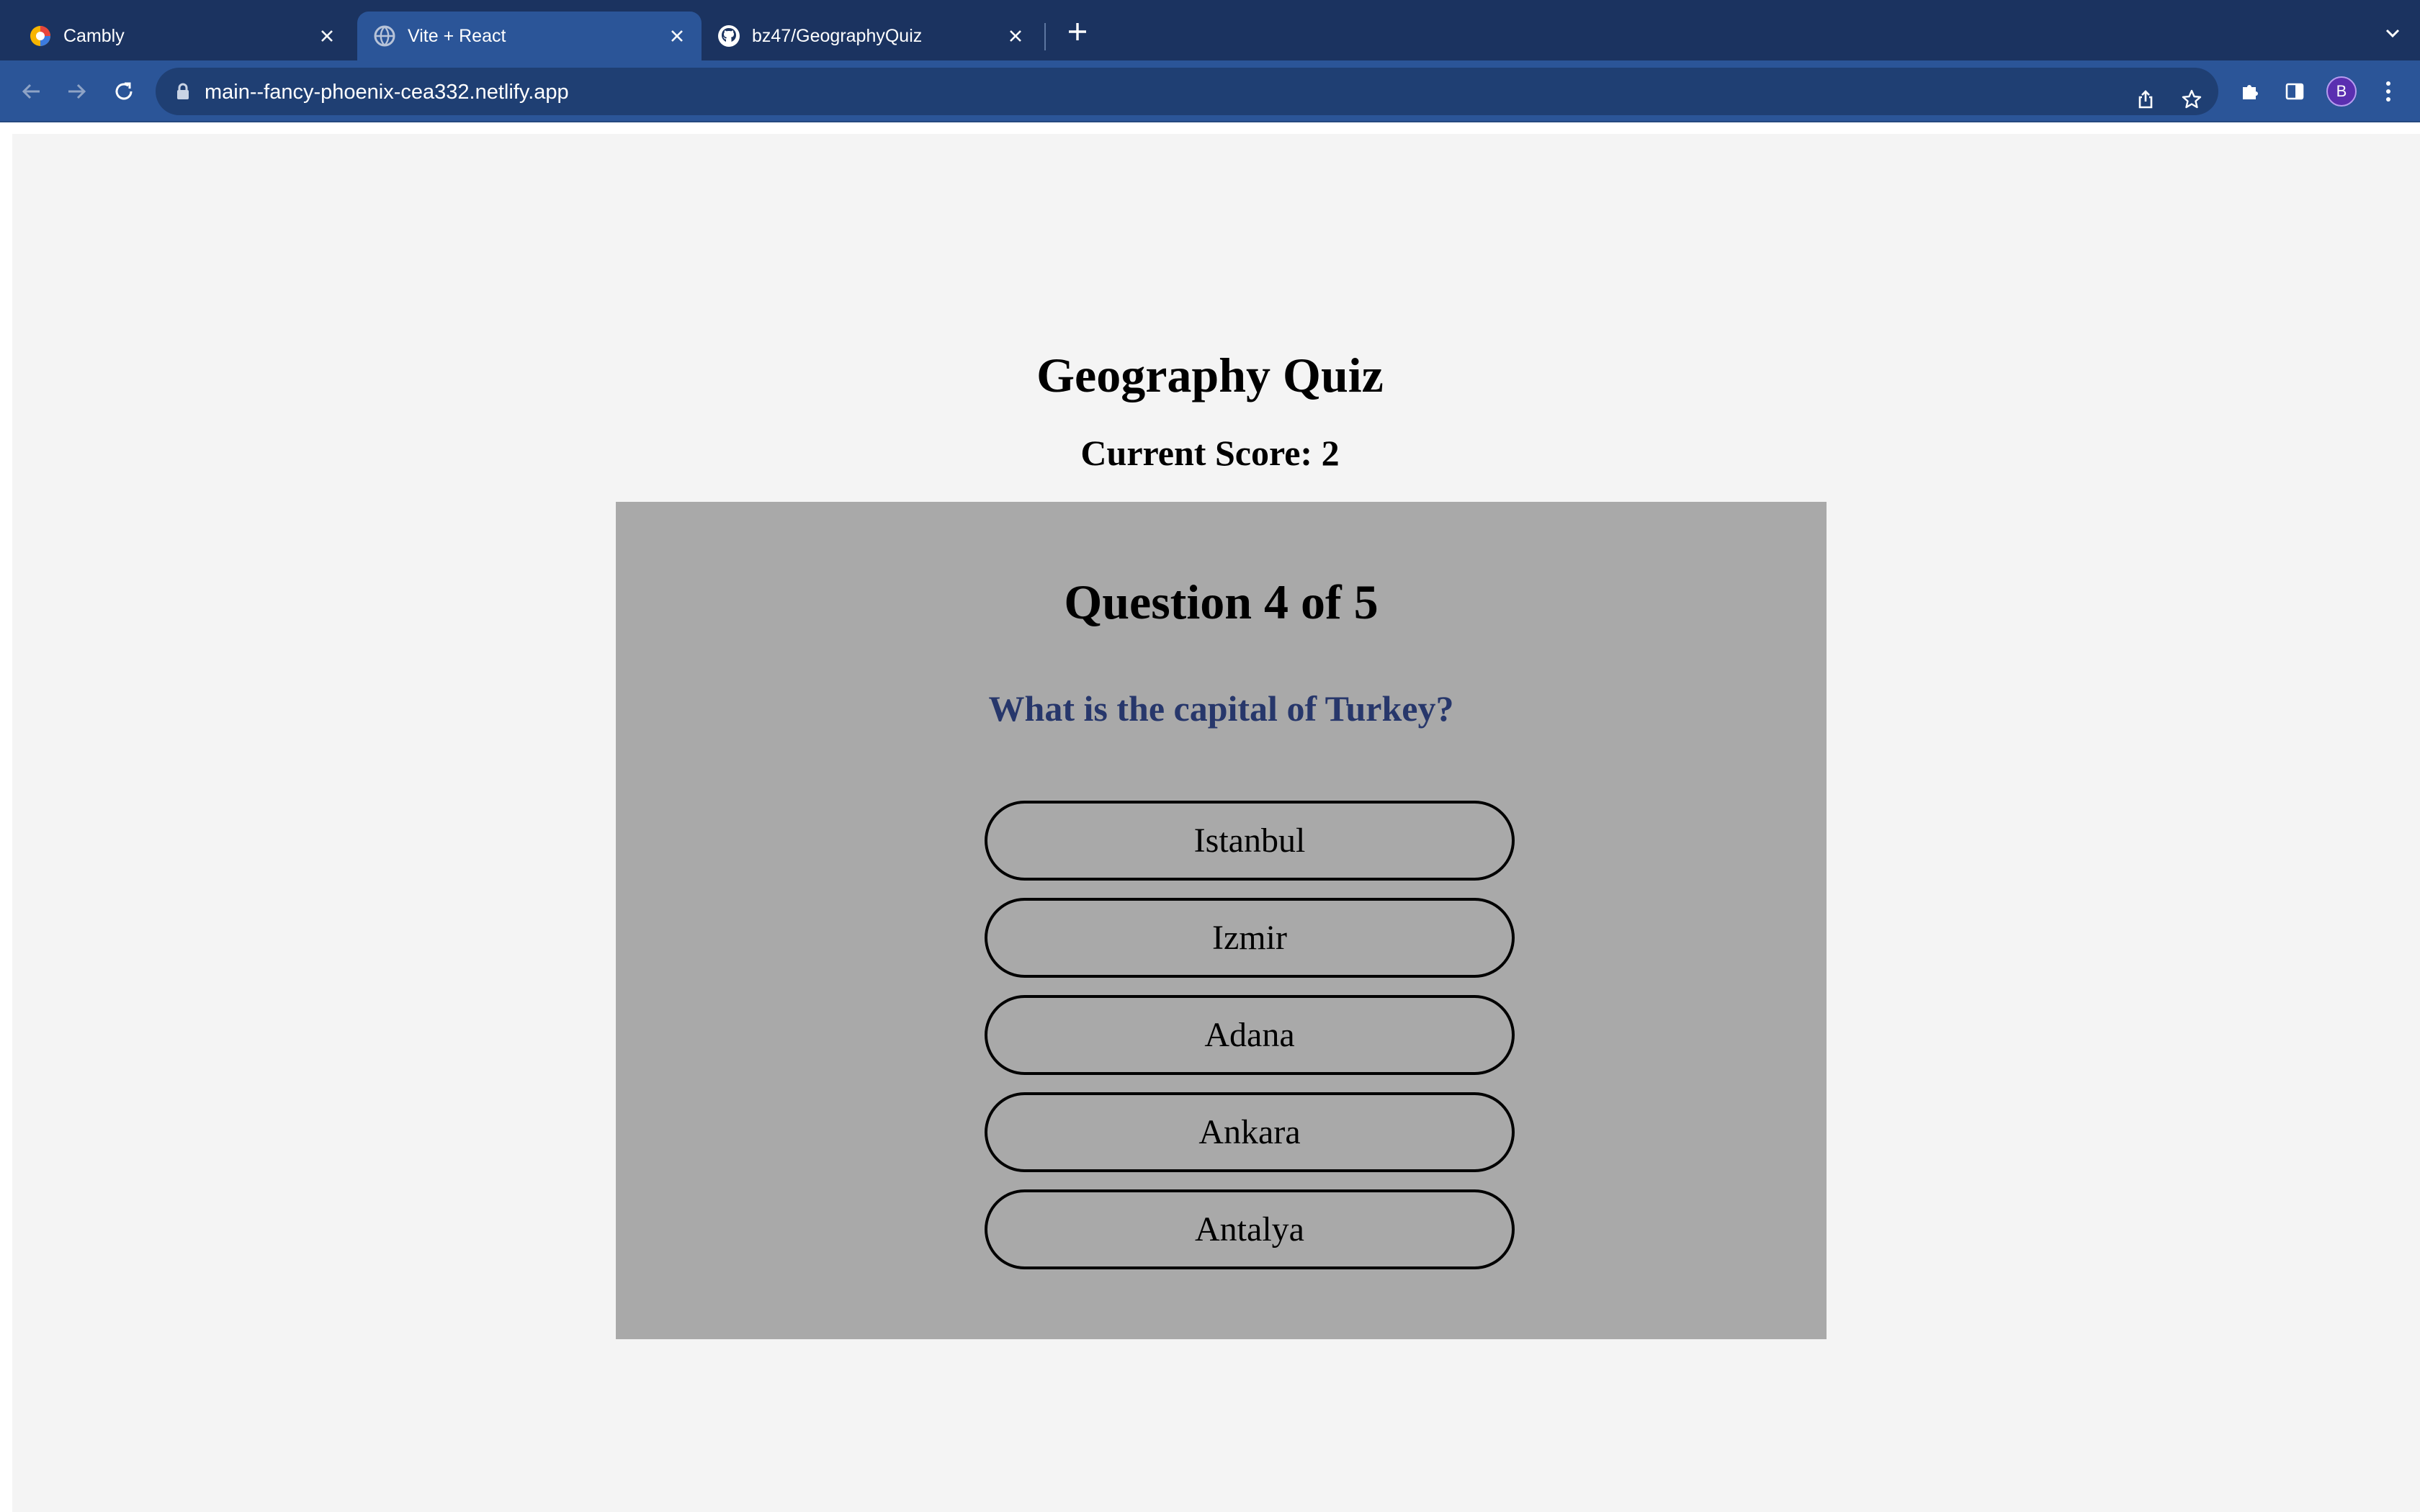  Describe the element at coordinates (1250, 1132) in the screenshot. I see `answer-button-ankara: Ankara` at that location.